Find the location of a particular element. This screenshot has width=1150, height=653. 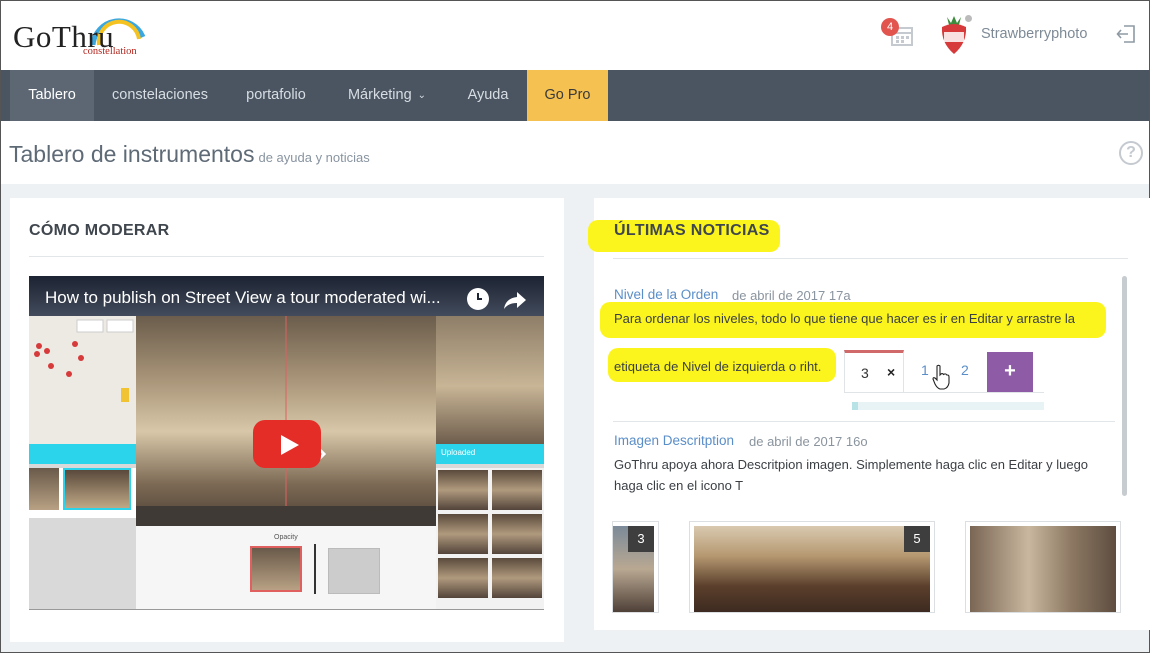

news-date: de abril de 2017 16o is located at coordinates (808, 441).